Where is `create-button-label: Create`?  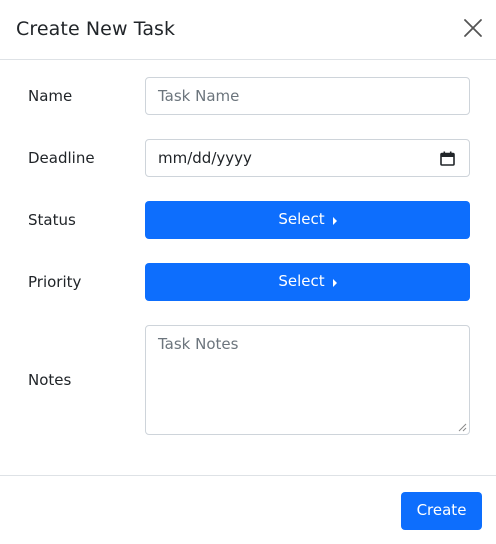
create-button-label: Create is located at coordinates (441, 510).